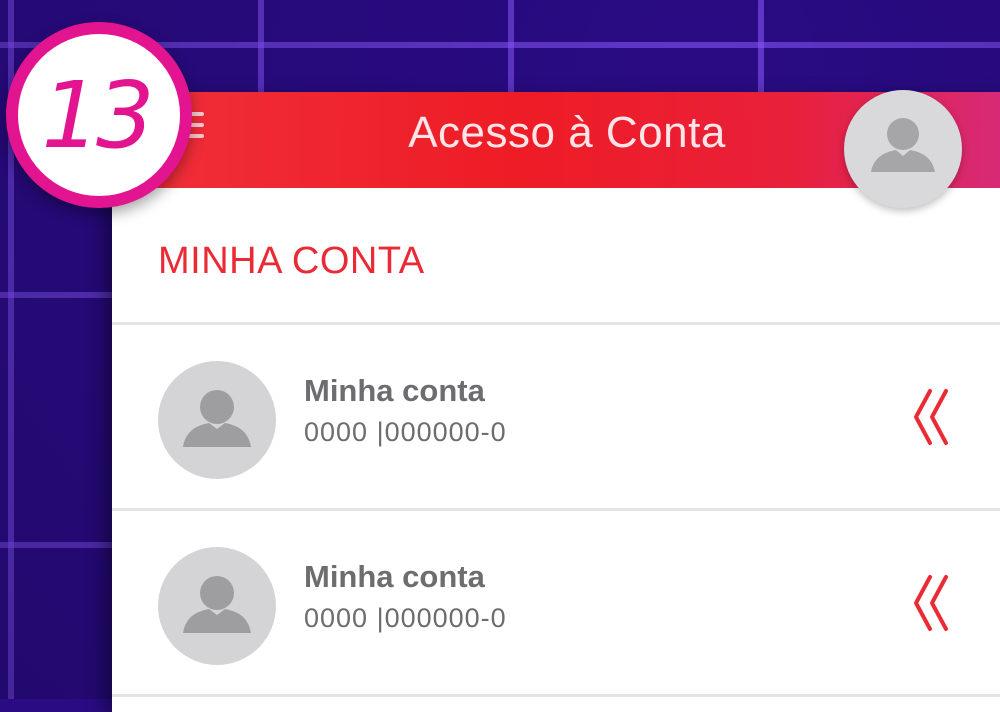 The height and width of the screenshot is (712, 1000). I want to click on step-number: 13, so click(97, 115).